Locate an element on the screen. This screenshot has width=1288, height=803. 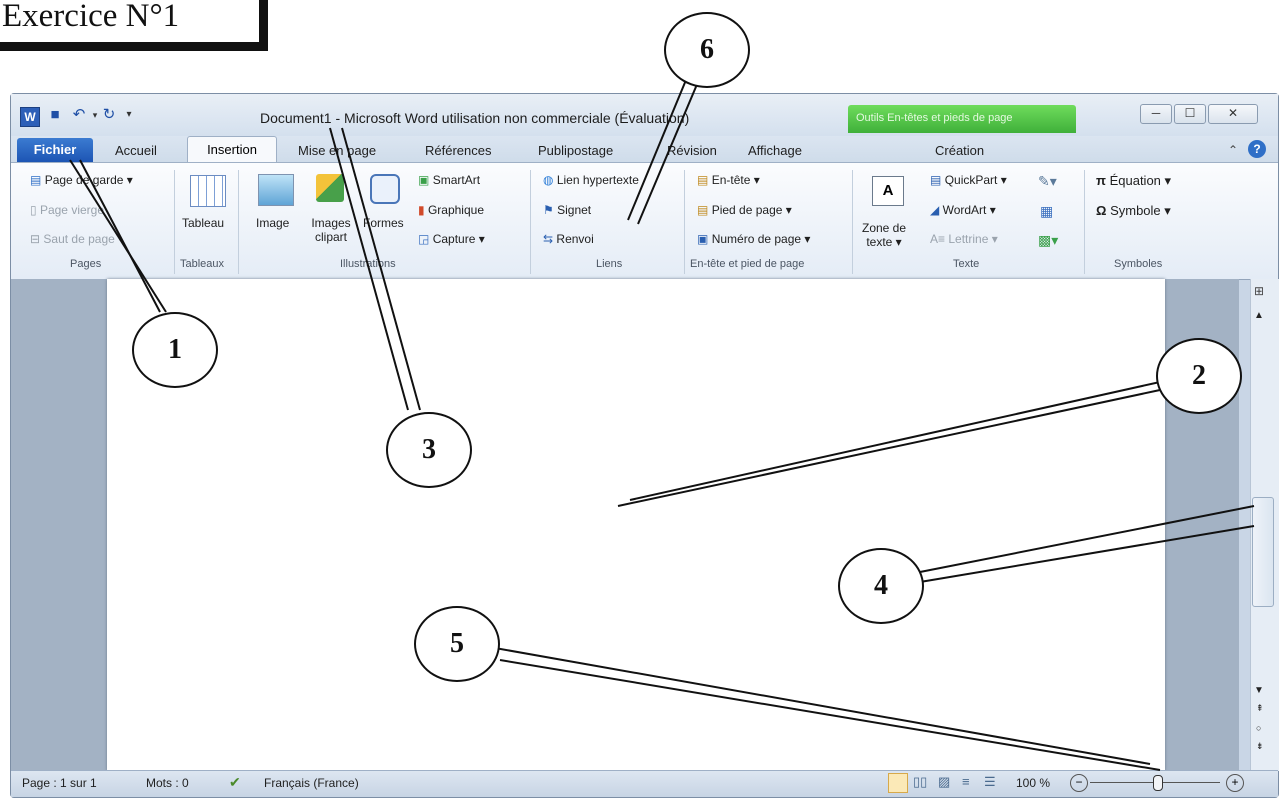
callout-5: 5 is located at coordinates (457, 644).